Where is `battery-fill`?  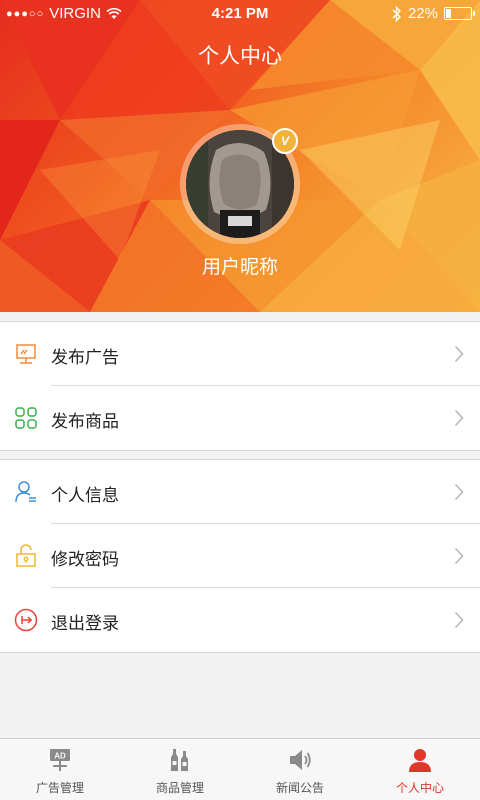 battery-fill is located at coordinates (448, 13).